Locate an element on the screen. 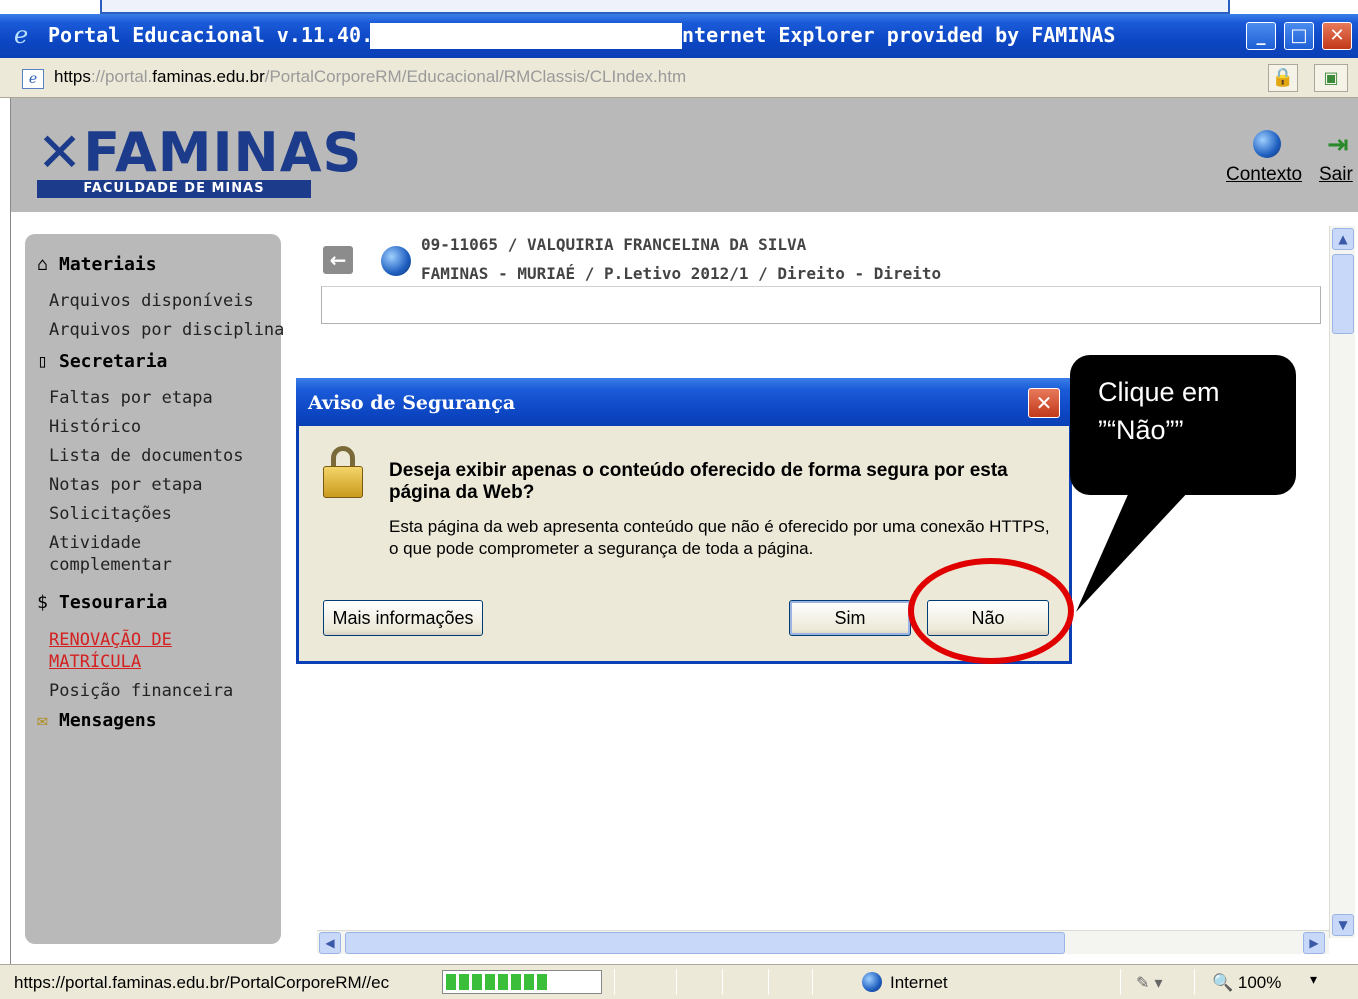 Image resolution: width=1358 pixels, height=999 pixels. sidebar-item-arquivos-por-disciplina: Arquivos por disciplina is located at coordinates (166, 330).